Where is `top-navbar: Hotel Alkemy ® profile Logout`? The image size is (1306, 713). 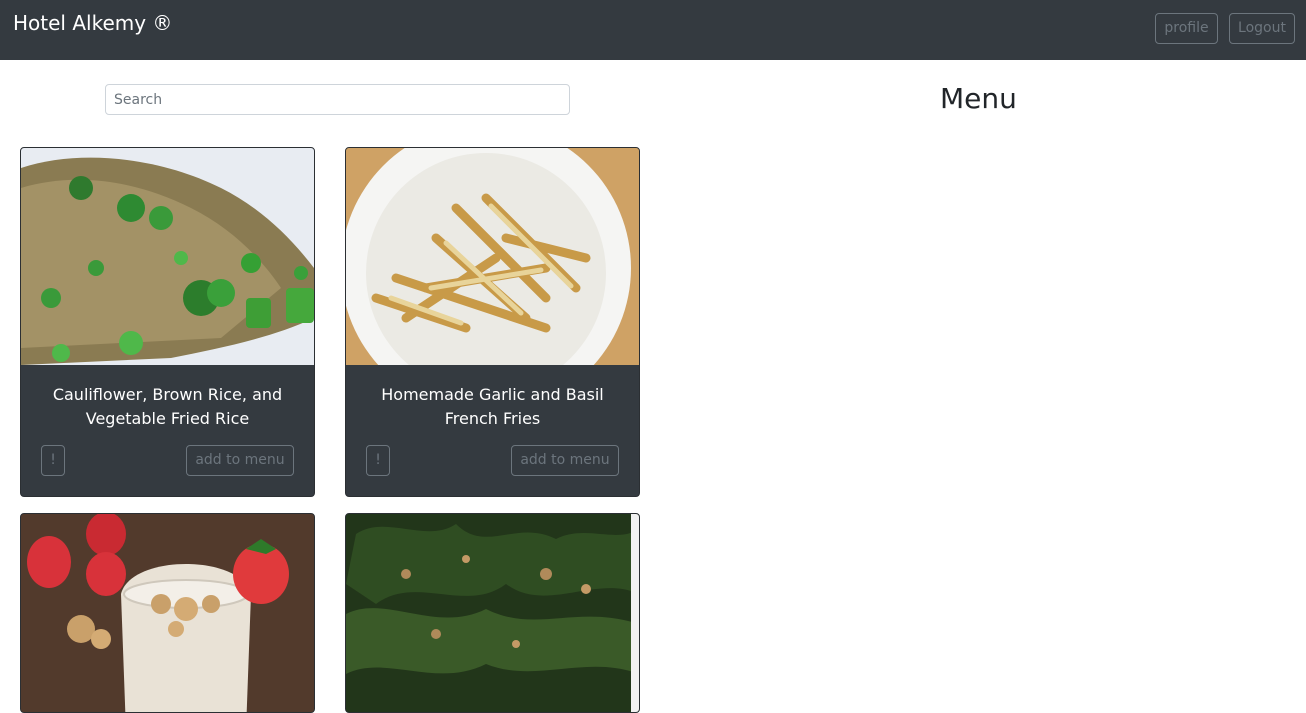
top-navbar: Hotel Alkemy ® profile Logout is located at coordinates (653, 30).